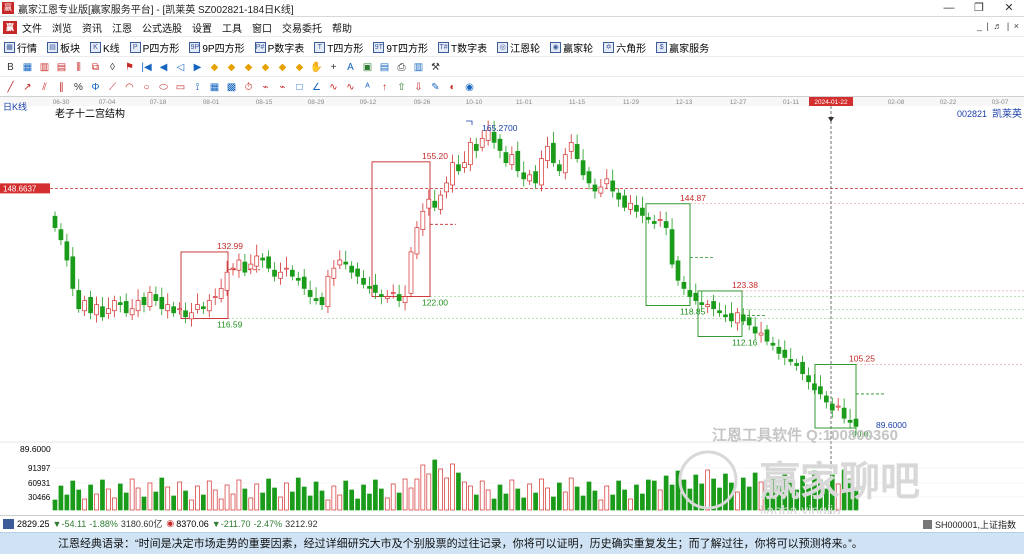 The width and height of the screenshot is (1024, 554). I want to click on fib-icon: Φ, so click(95, 87).